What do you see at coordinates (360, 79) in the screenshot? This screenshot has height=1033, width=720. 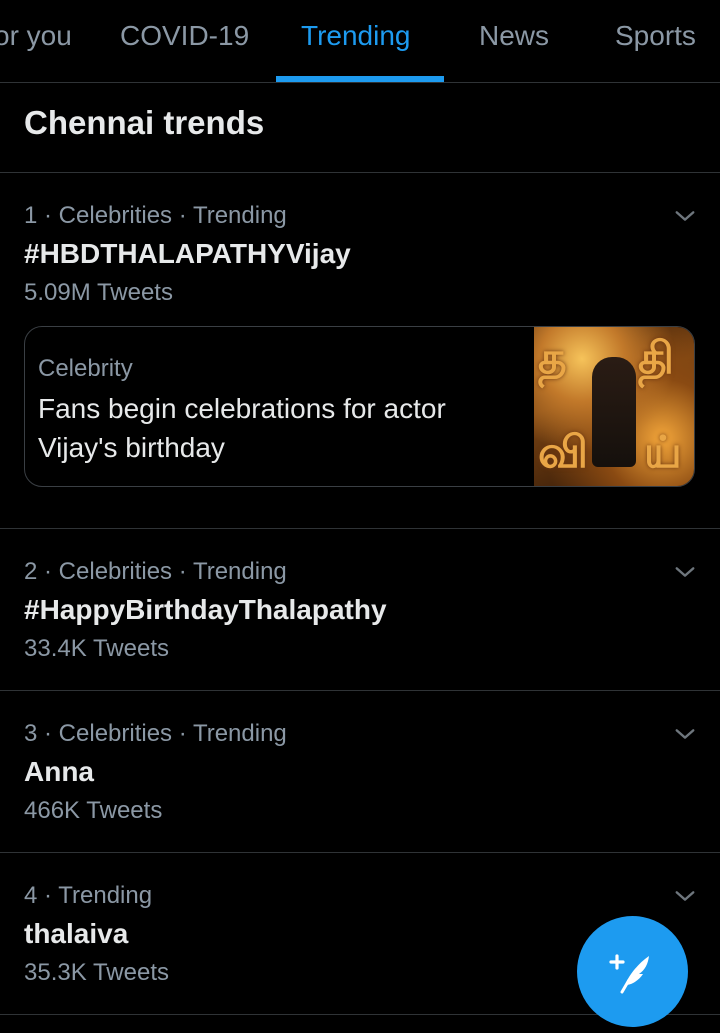 I see `active-tab-indicator` at bounding box center [360, 79].